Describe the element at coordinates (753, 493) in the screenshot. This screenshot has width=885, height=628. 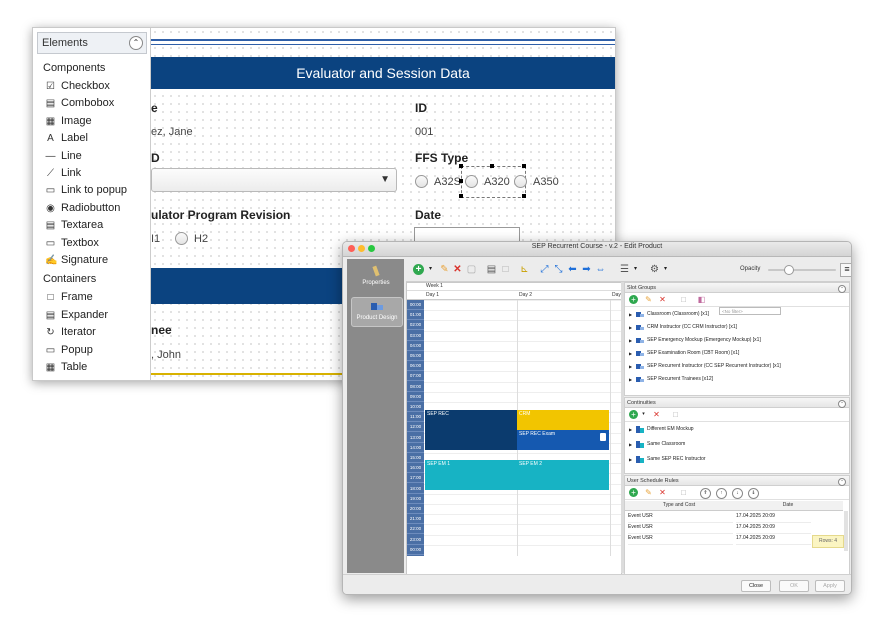
I see `move-bottom-icon: ⇓` at that location.